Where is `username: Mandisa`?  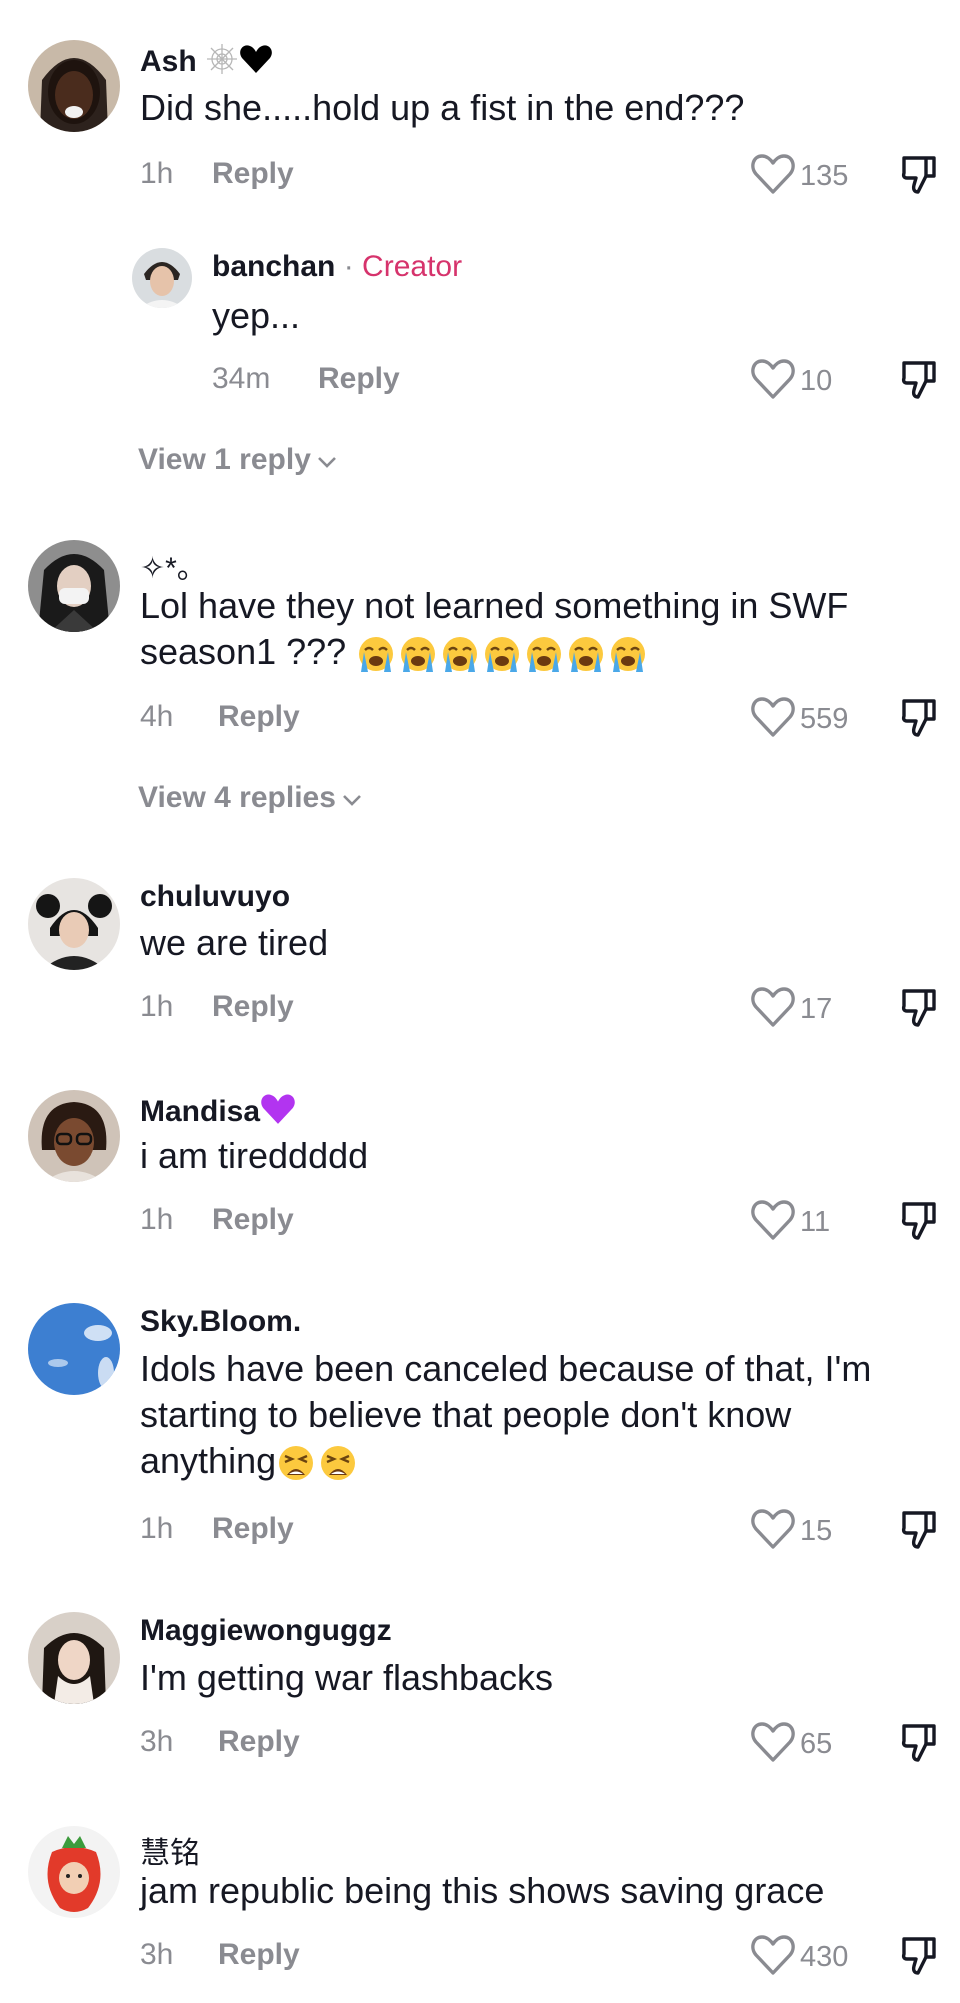 username: Mandisa is located at coordinates (218, 1113).